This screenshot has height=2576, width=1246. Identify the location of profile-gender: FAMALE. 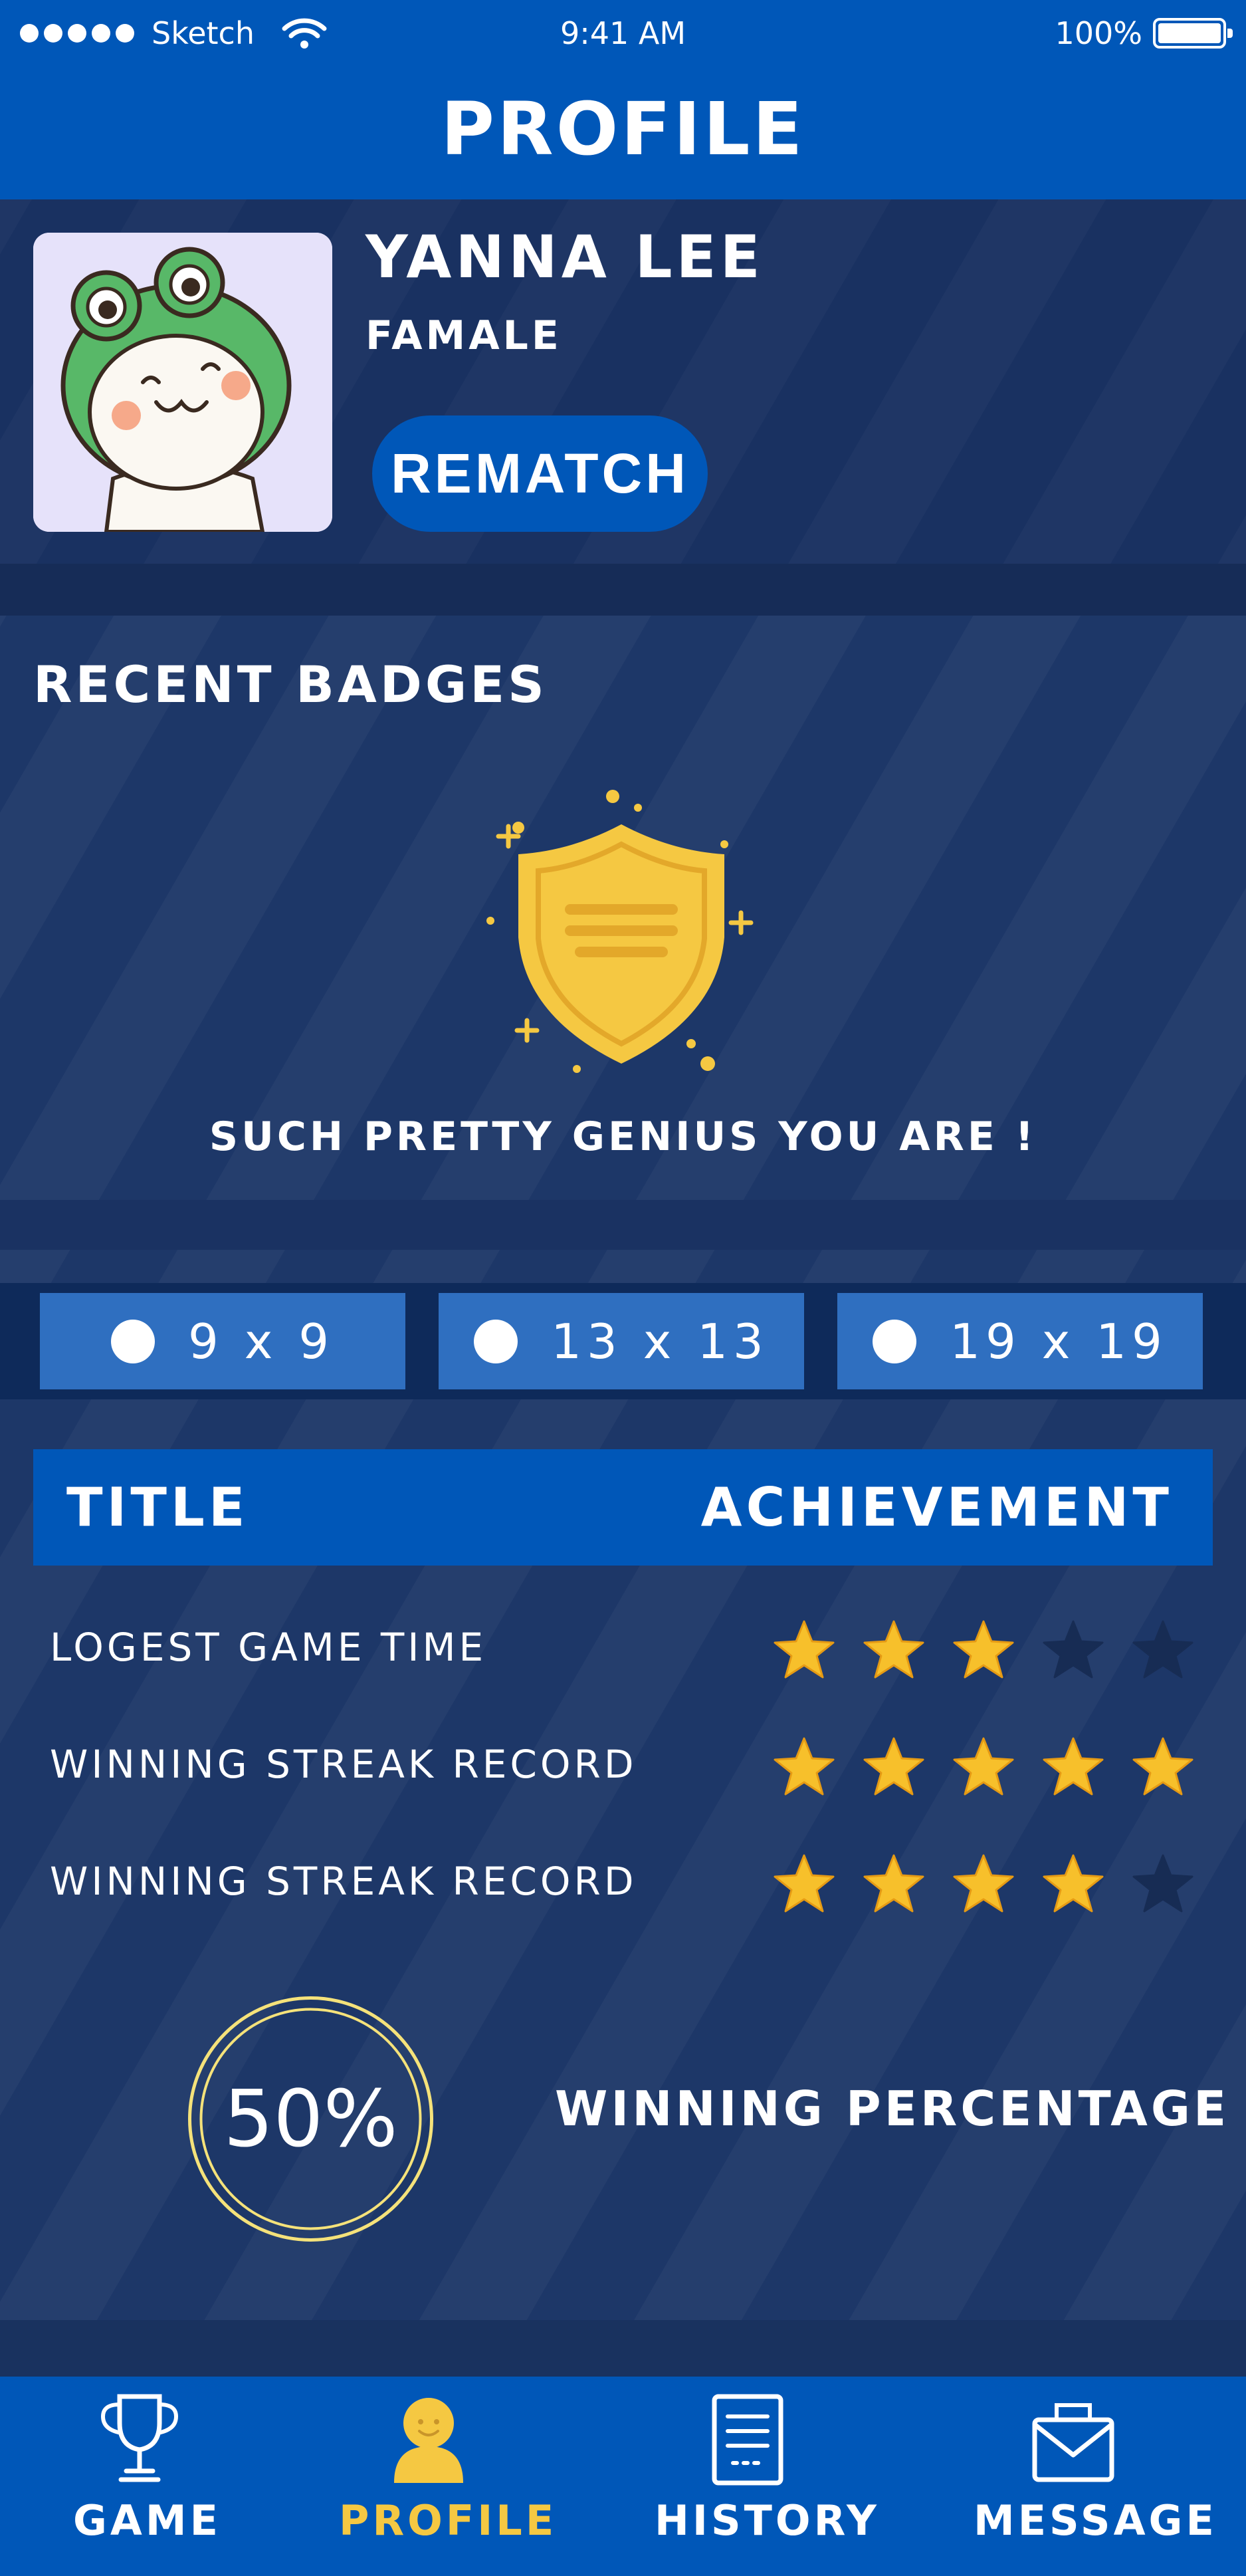
(463, 335).